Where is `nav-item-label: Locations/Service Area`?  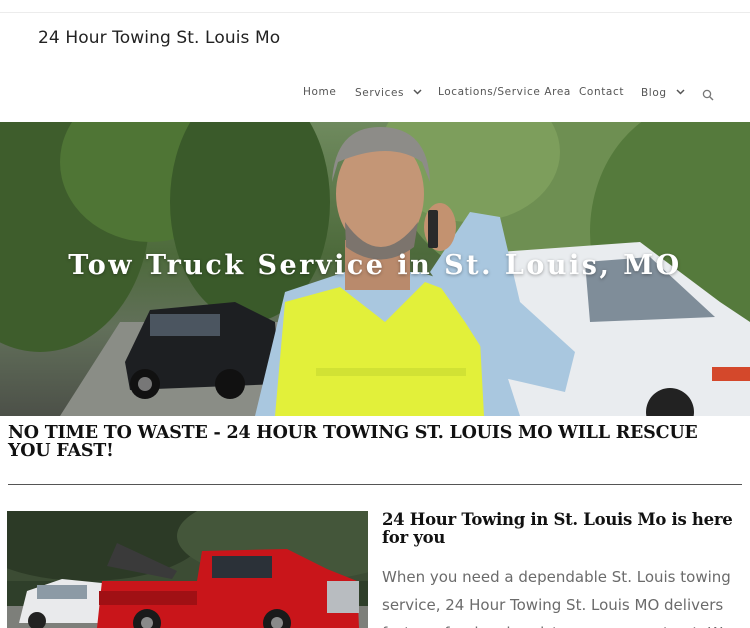 nav-item-label: Locations/Service Area is located at coordinates (504, 92).